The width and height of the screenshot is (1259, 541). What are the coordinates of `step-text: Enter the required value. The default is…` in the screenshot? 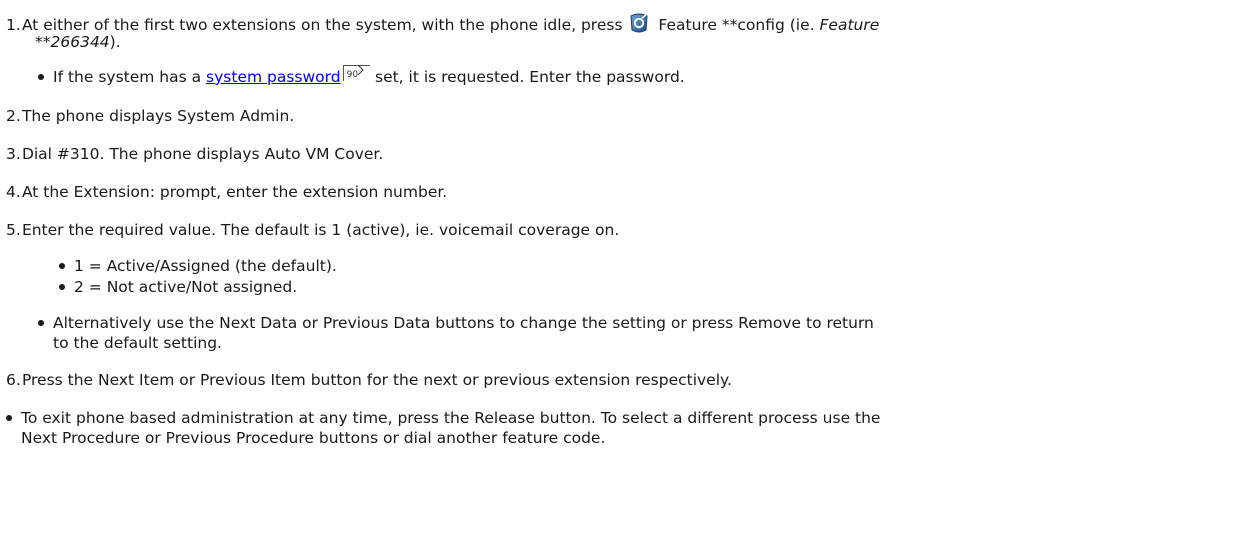 It's located at (320, 230).